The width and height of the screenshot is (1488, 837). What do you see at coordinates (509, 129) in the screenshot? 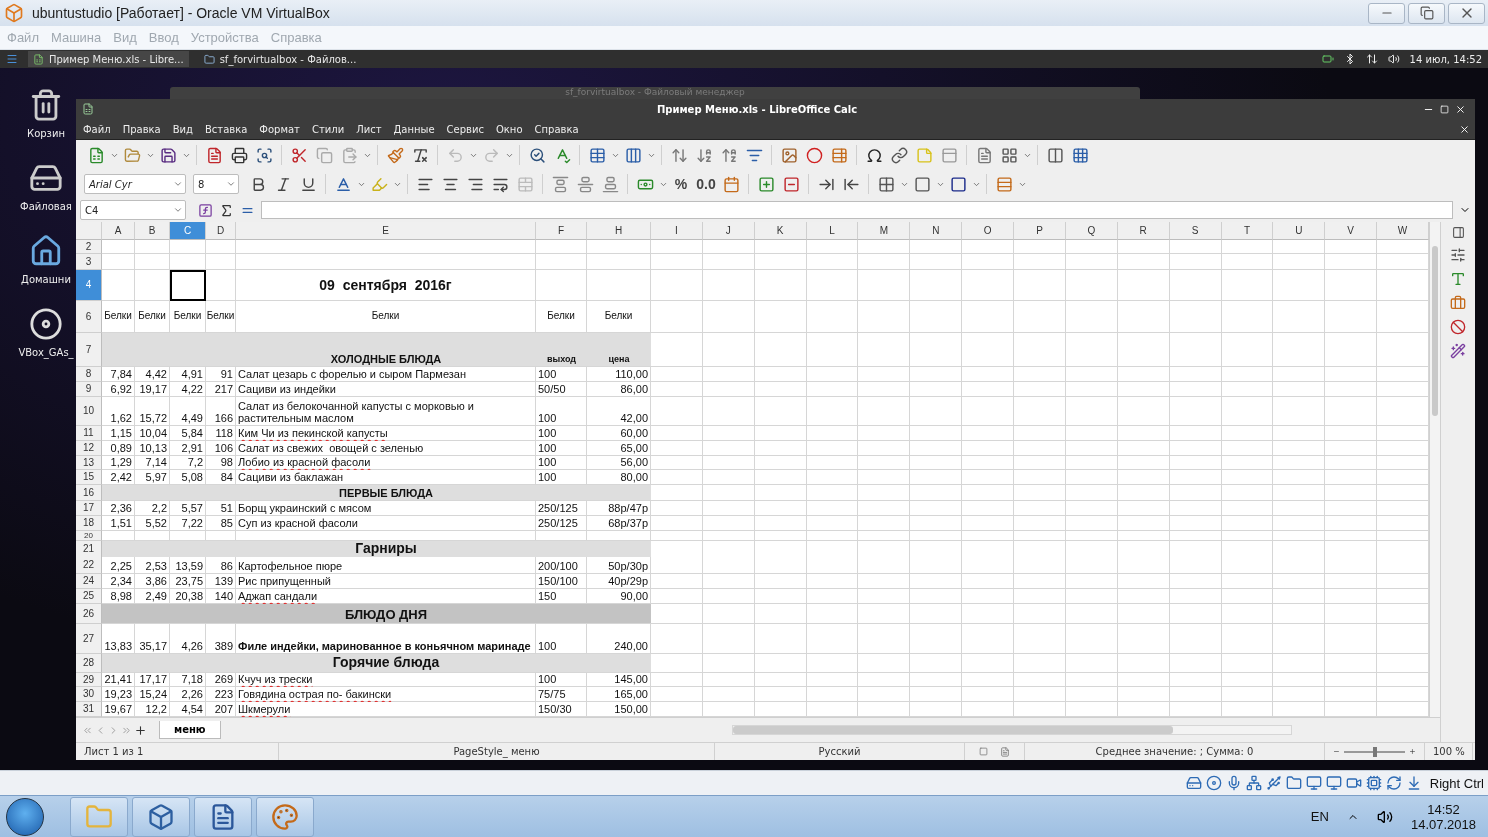
I see `menu-item: Окно` at bounding box center [509, 129].